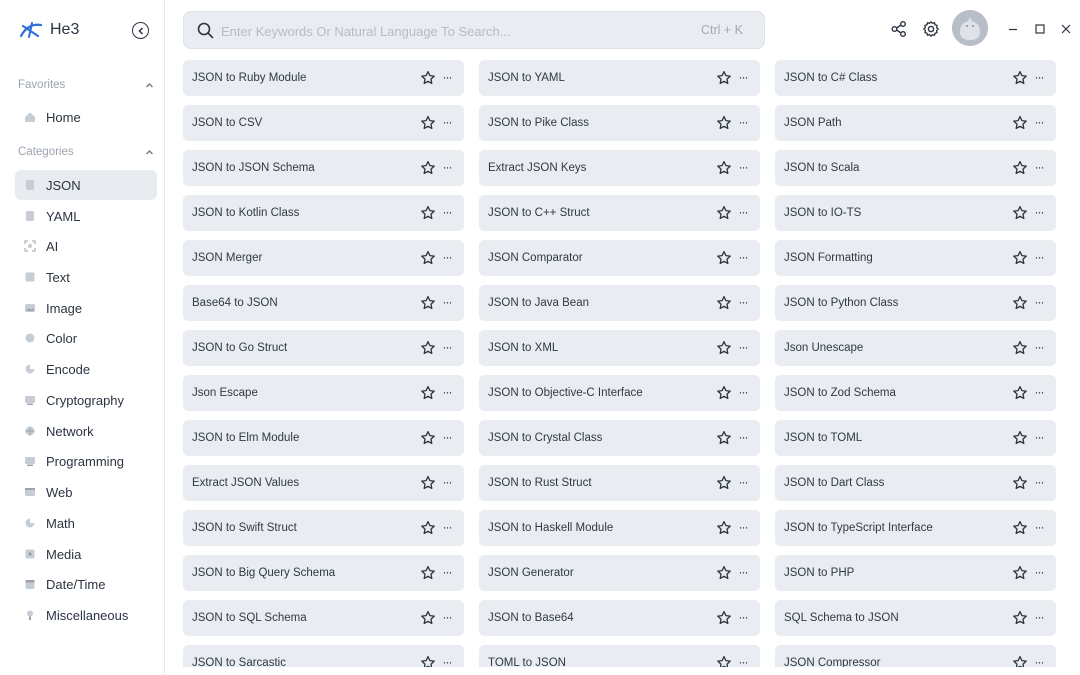  What do you see at coordinates (619, 656) in the screenshot?
I see `tool-card: TOML to JSON ···` at bounding box center [619, 656].